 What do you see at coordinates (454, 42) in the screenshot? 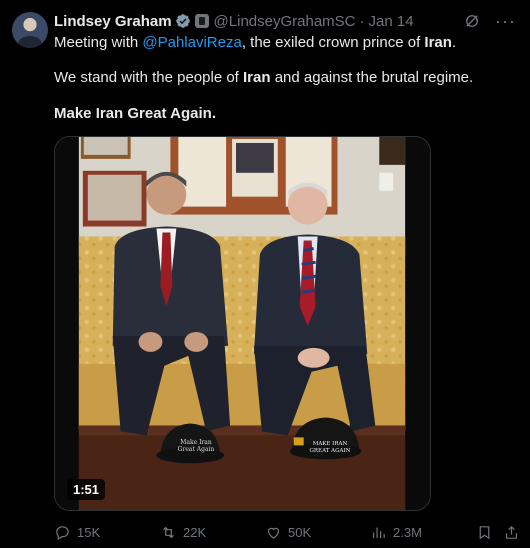
I see `post-text: .` at bounding box center [454, 42].